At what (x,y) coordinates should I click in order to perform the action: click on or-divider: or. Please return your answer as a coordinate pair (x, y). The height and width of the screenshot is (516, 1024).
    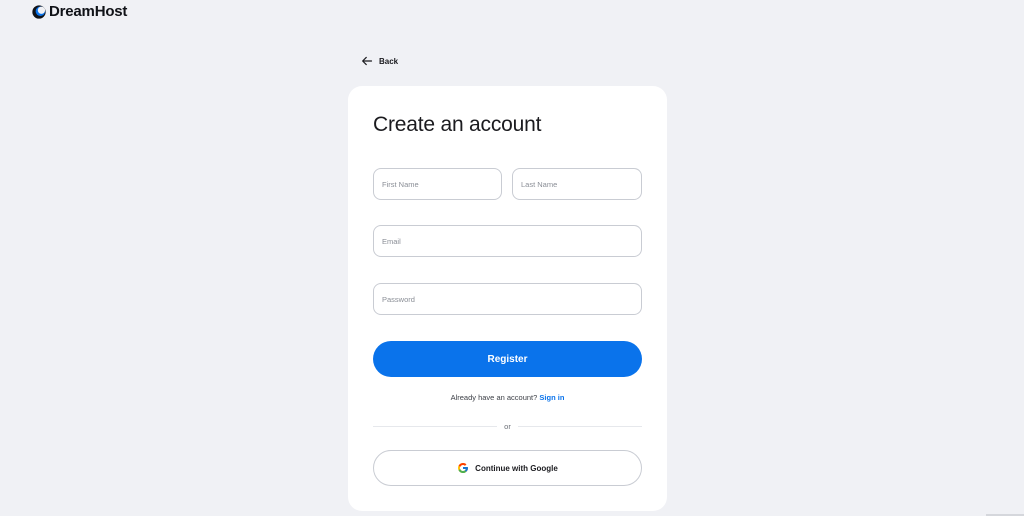
    Looking at the image, I should click on (507, 427).